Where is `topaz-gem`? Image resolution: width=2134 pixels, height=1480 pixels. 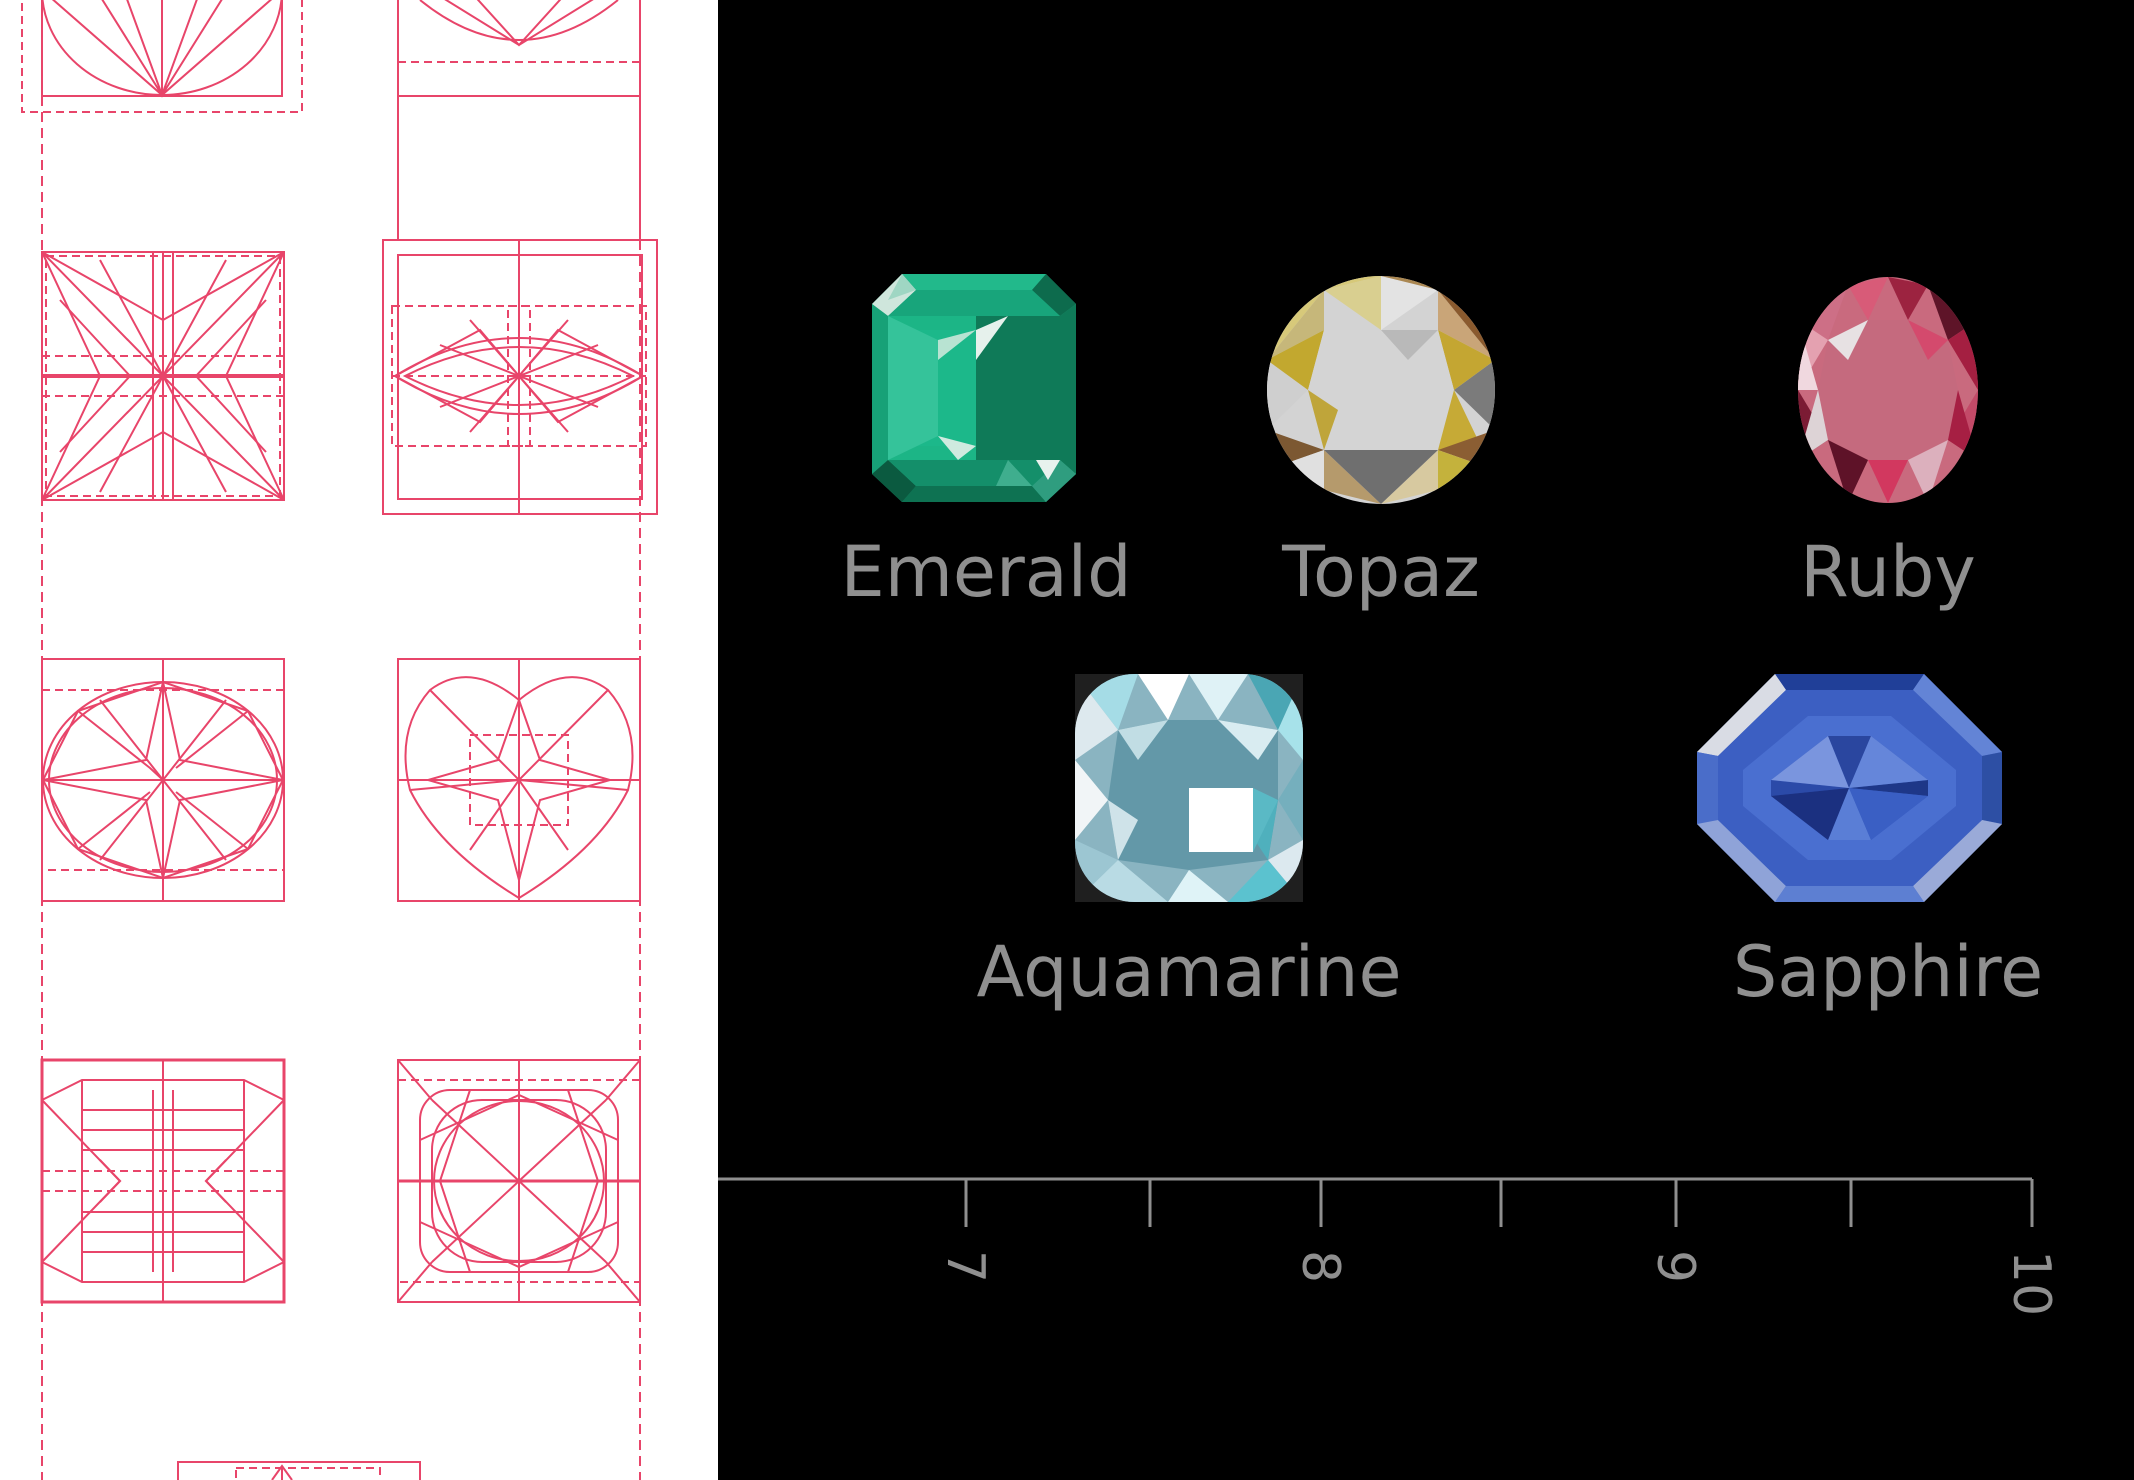
topaz-gem is located at coordinates (1381, 390).